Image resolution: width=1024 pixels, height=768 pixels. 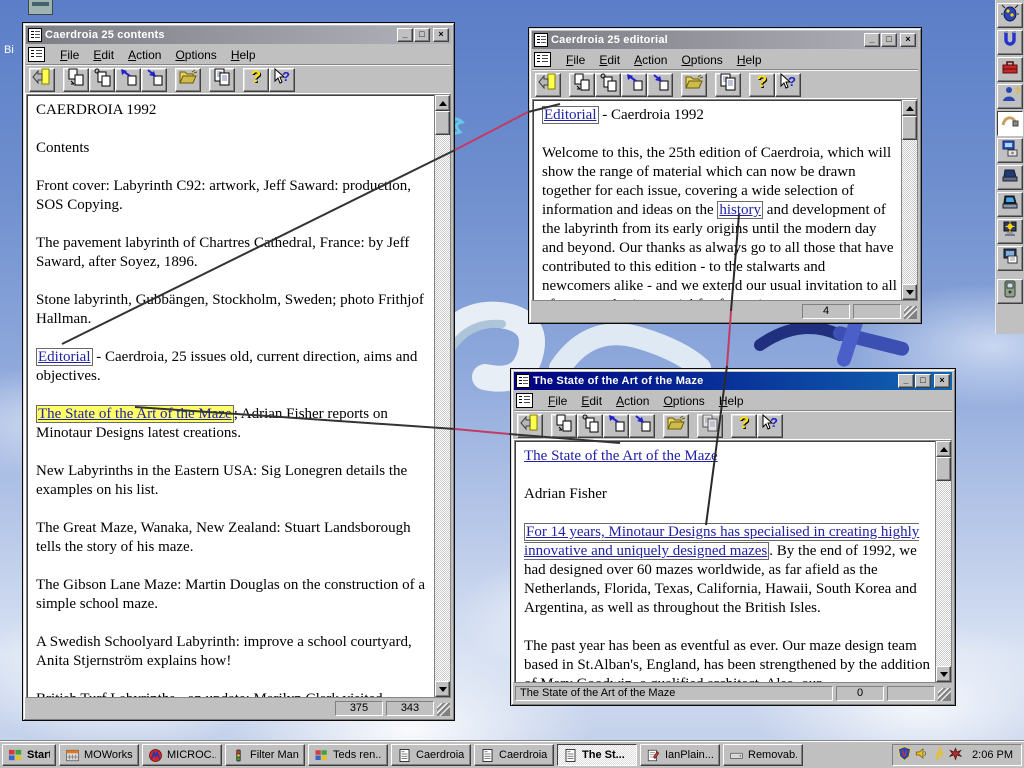 I want to click on titlebar: Caerdroia 25 contents _ □ ×, so click(x=238, y=35).